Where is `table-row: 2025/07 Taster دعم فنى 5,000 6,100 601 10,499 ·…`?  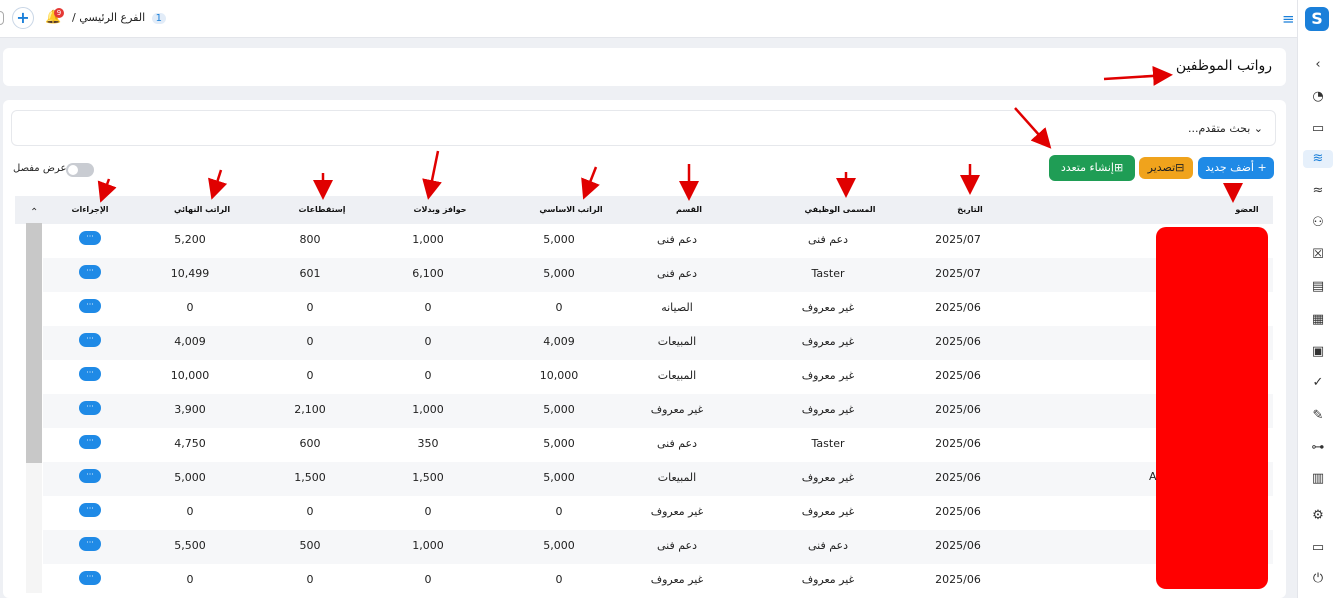 table-row: 2025/07 Taster دعم فنى 5,000 6,100 601 10,499 ·… is located at coordinates (658, 275).